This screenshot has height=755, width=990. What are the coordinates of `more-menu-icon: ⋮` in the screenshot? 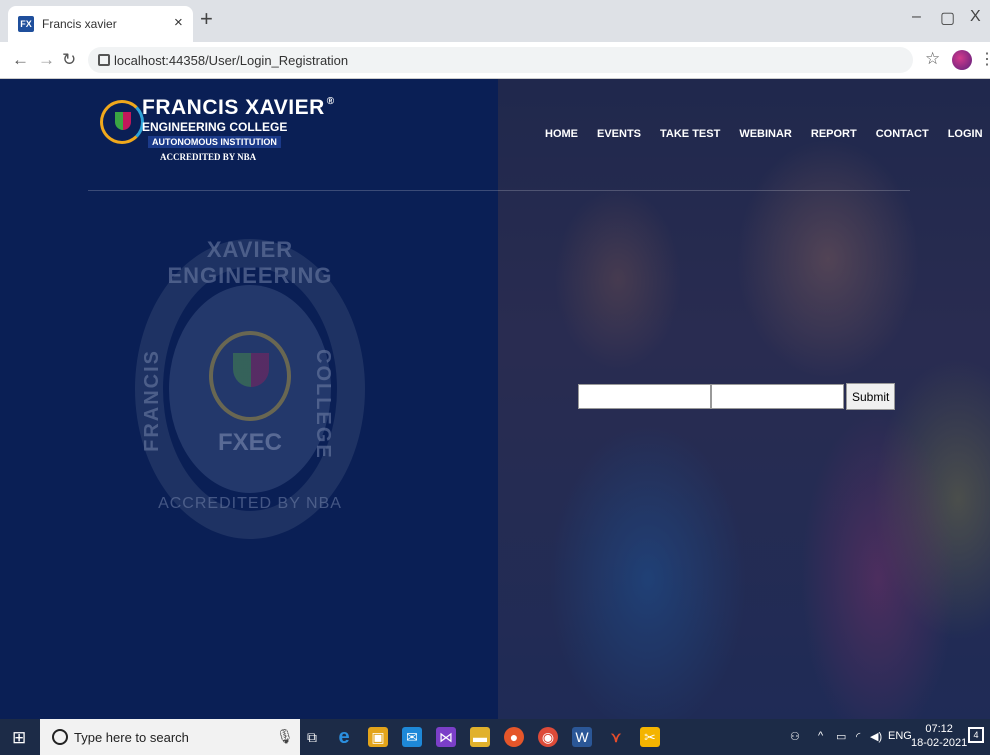 It's located at (984, 59).